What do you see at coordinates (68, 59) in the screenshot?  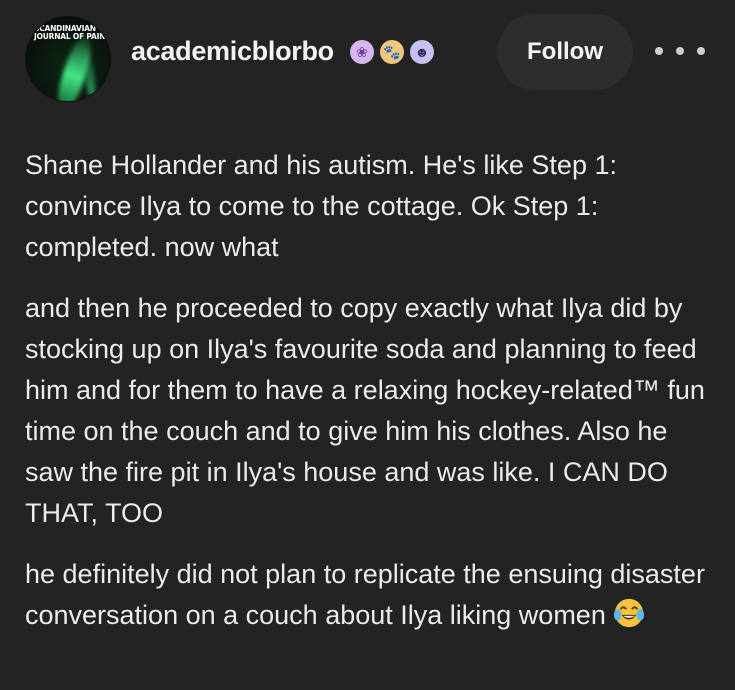 I see `avatar: SCANDINAVIAN JOURNAL OF PAIN` at bounding box center [68, 59].